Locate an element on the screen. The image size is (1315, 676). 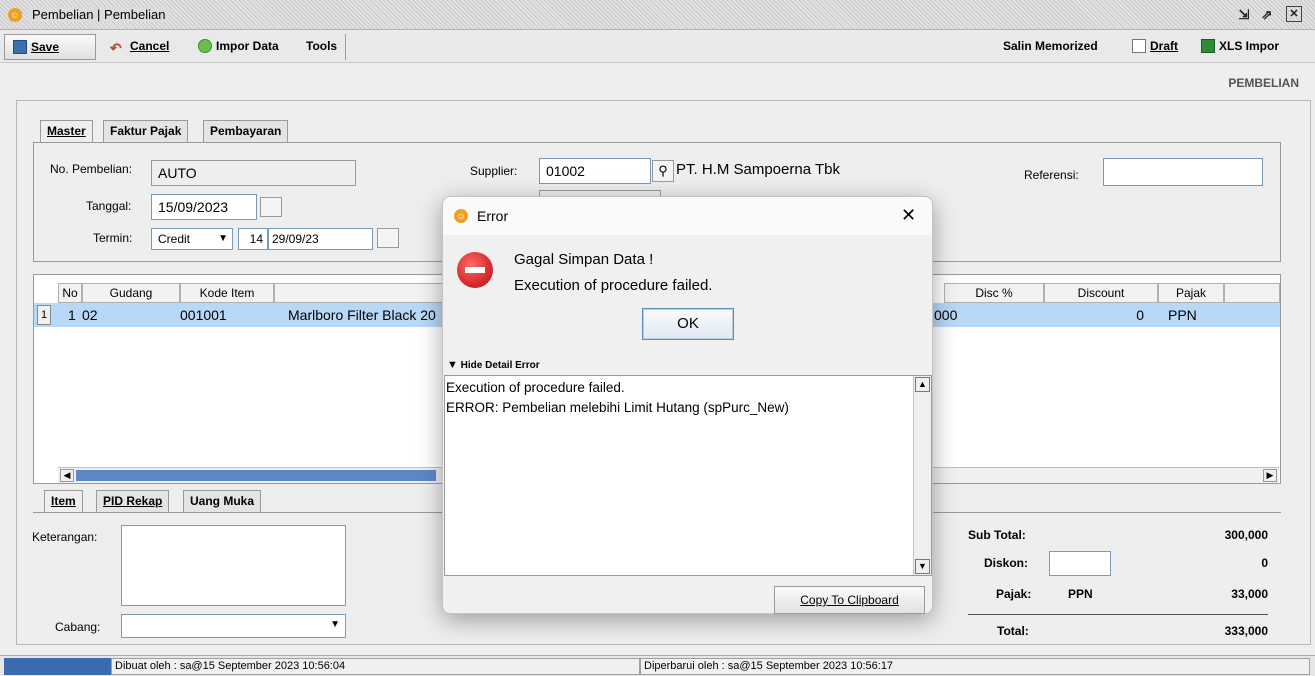
tanggal-label: Tanggal: is located at coordinates (109, 206).